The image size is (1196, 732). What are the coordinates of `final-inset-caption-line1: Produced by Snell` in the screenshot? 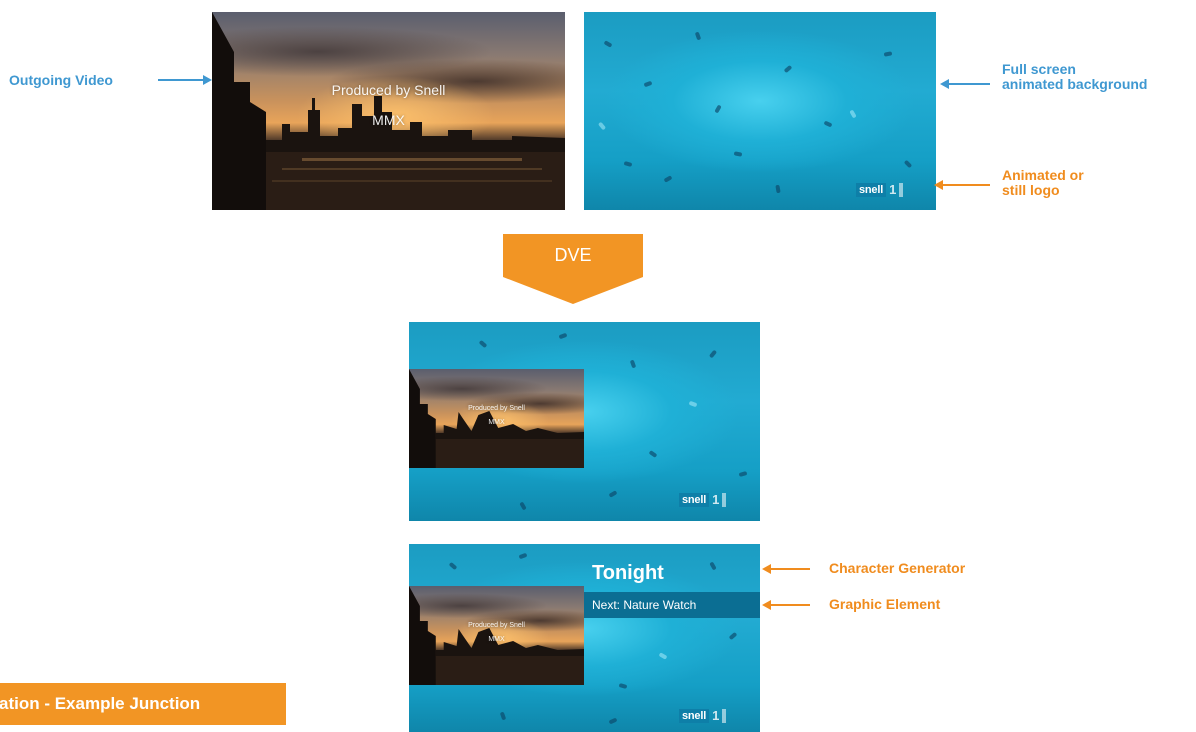 It's located at (496, 625).